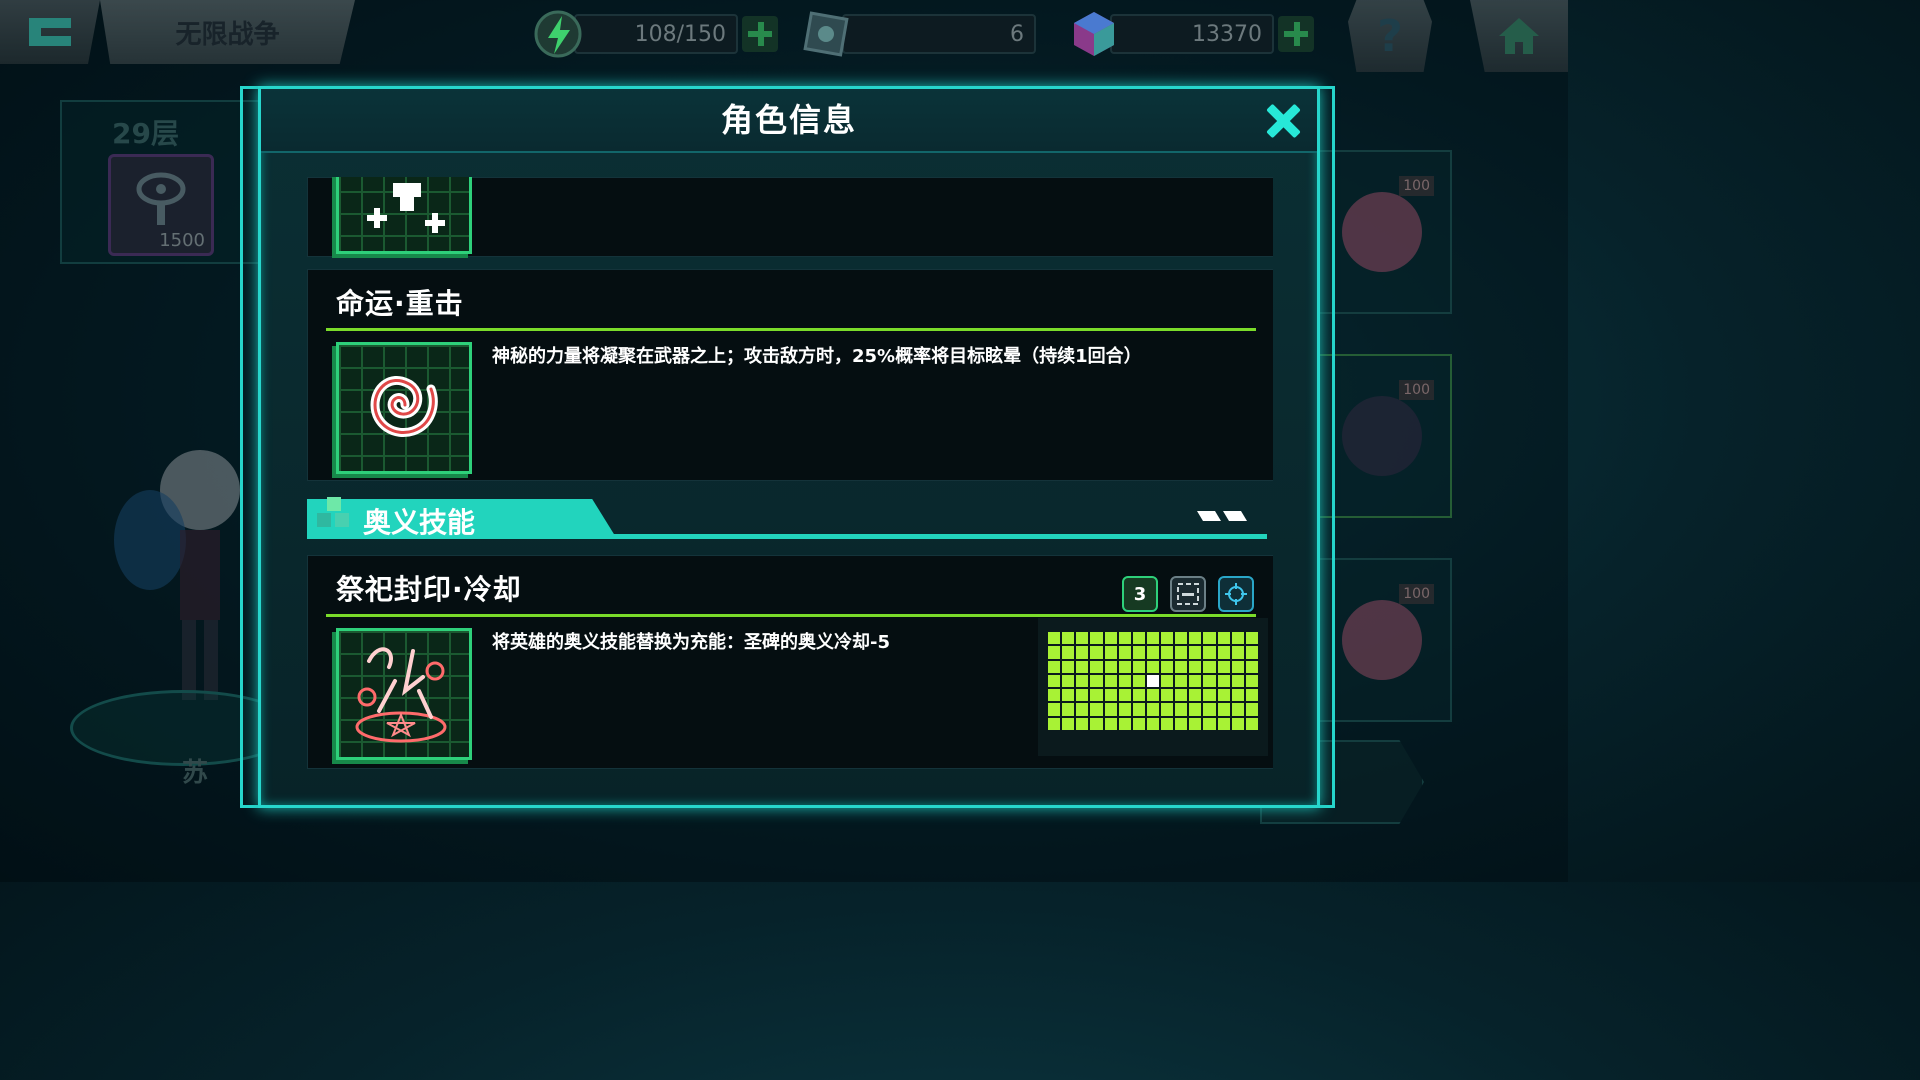 The height and width of the screenshot is (1080, 1920). What do you see at coordinates (400, 303) in the screenshot?
I see `skill-name: 命运·重击` at bounding box center [400, 303].